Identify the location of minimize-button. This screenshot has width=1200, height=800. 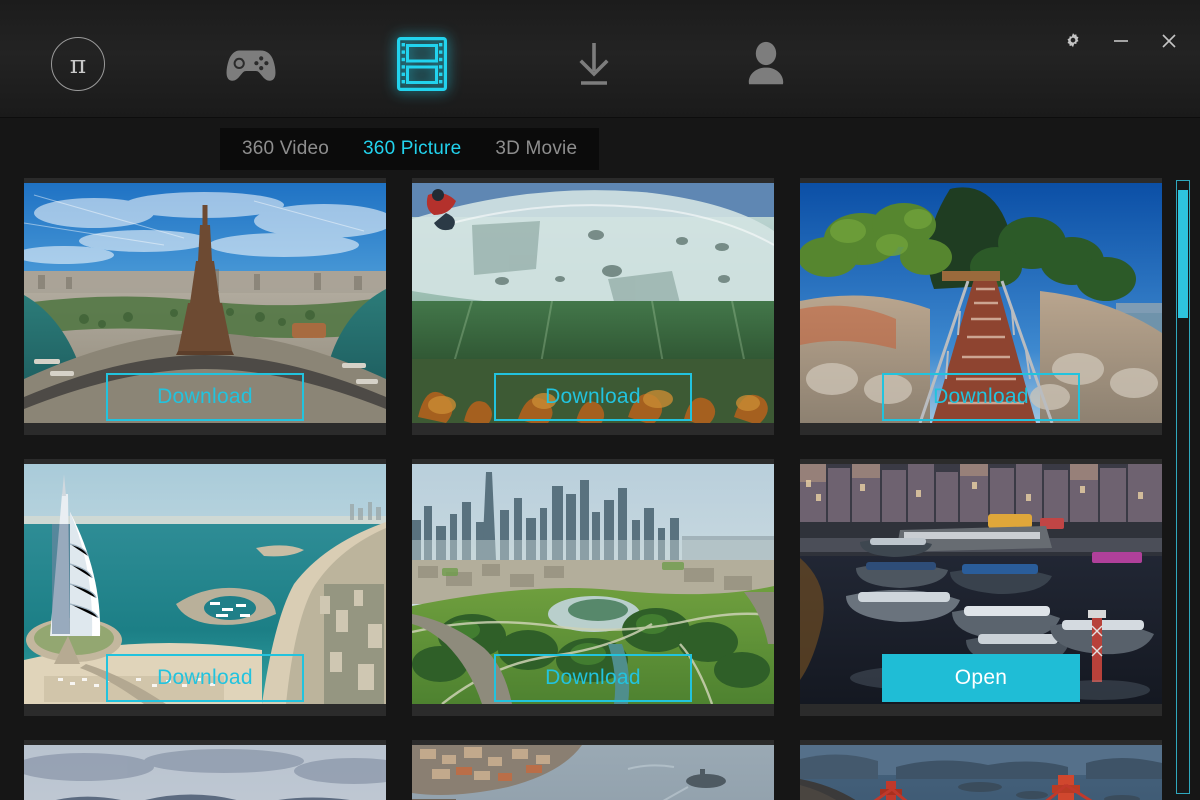
(1121, 41).